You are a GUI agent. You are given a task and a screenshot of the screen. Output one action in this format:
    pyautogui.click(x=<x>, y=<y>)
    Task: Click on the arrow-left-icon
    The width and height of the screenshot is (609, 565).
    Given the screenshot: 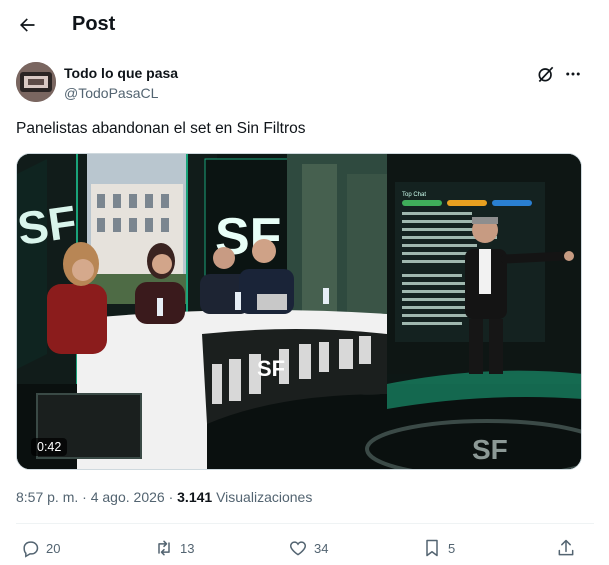 What is the action you would take?
    pyautogui.click(x=27, y=25)
    